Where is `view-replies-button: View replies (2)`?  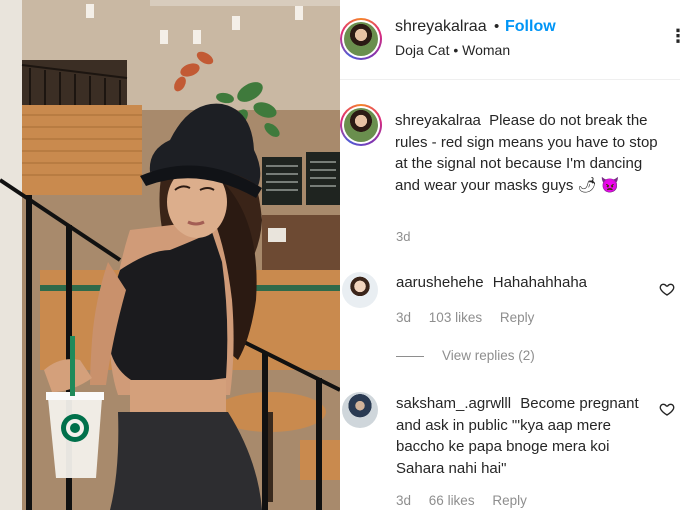
view-replies-button: View replies (2) is located at coordinates (465, 355).